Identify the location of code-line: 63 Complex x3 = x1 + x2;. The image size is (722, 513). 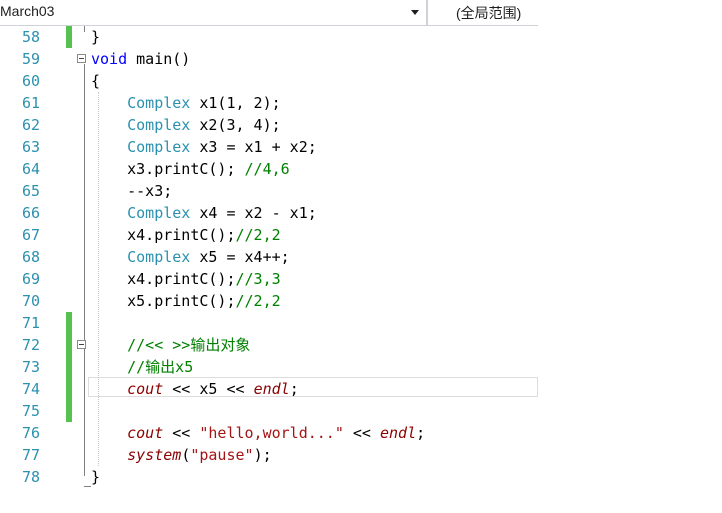
(269, 147).